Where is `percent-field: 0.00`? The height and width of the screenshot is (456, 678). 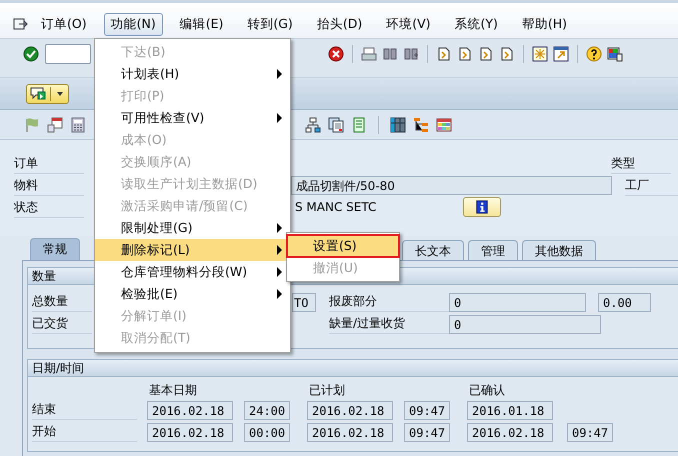 percent-field: 0.00 is located at coordinates (624, 302).